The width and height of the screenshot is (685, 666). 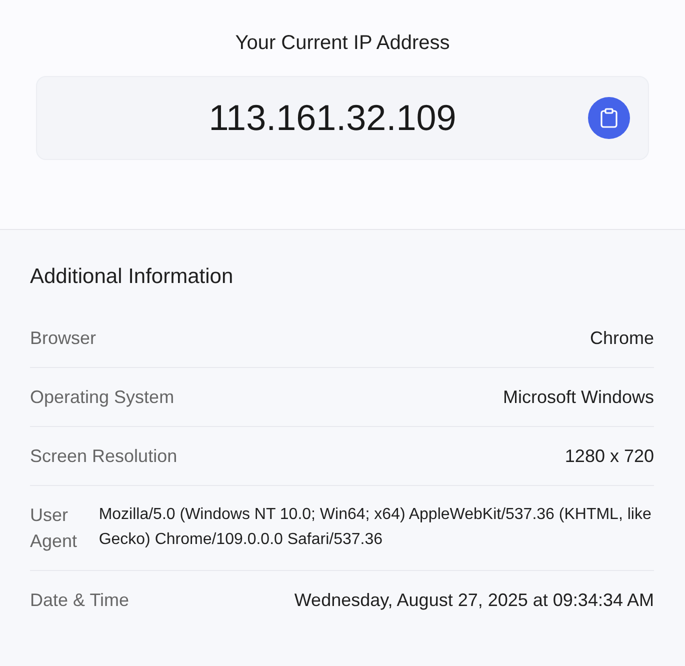 I want to click on info-label: Date & Time, so click(x=80, y=600).